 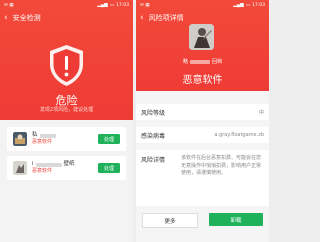 What do you see at coordinates (236, 219) in the screenshot?
I see `uninstall-button: 卸载` at bounding box center [236, 219].